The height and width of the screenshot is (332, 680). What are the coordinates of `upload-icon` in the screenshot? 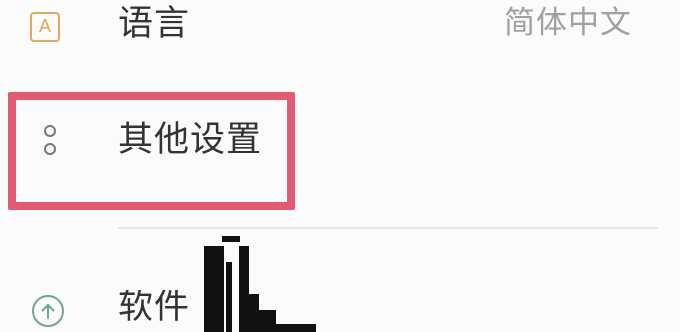 It's located at (48, 311).